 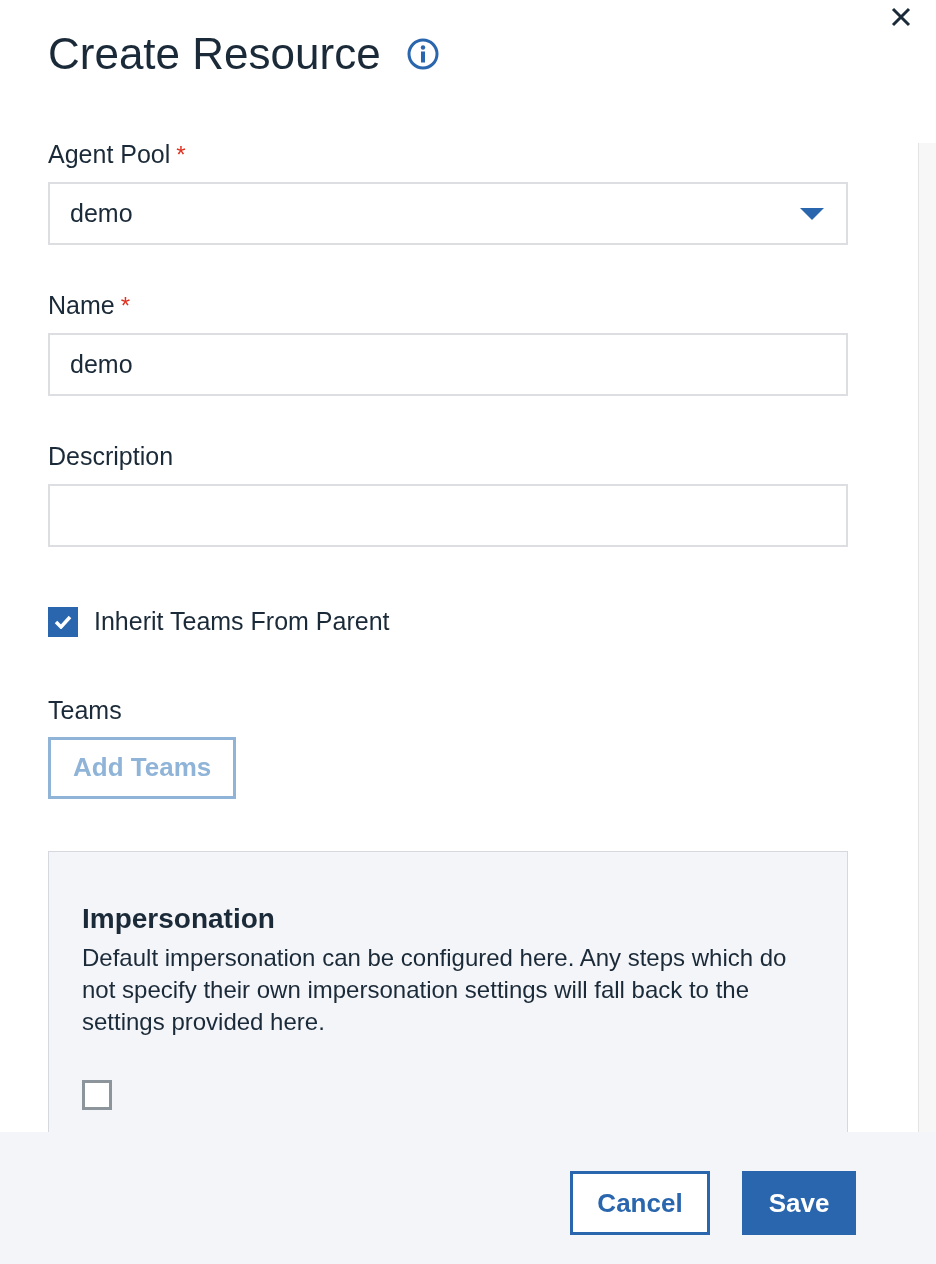 I want to click on input-field, so click(x=448, y=515).